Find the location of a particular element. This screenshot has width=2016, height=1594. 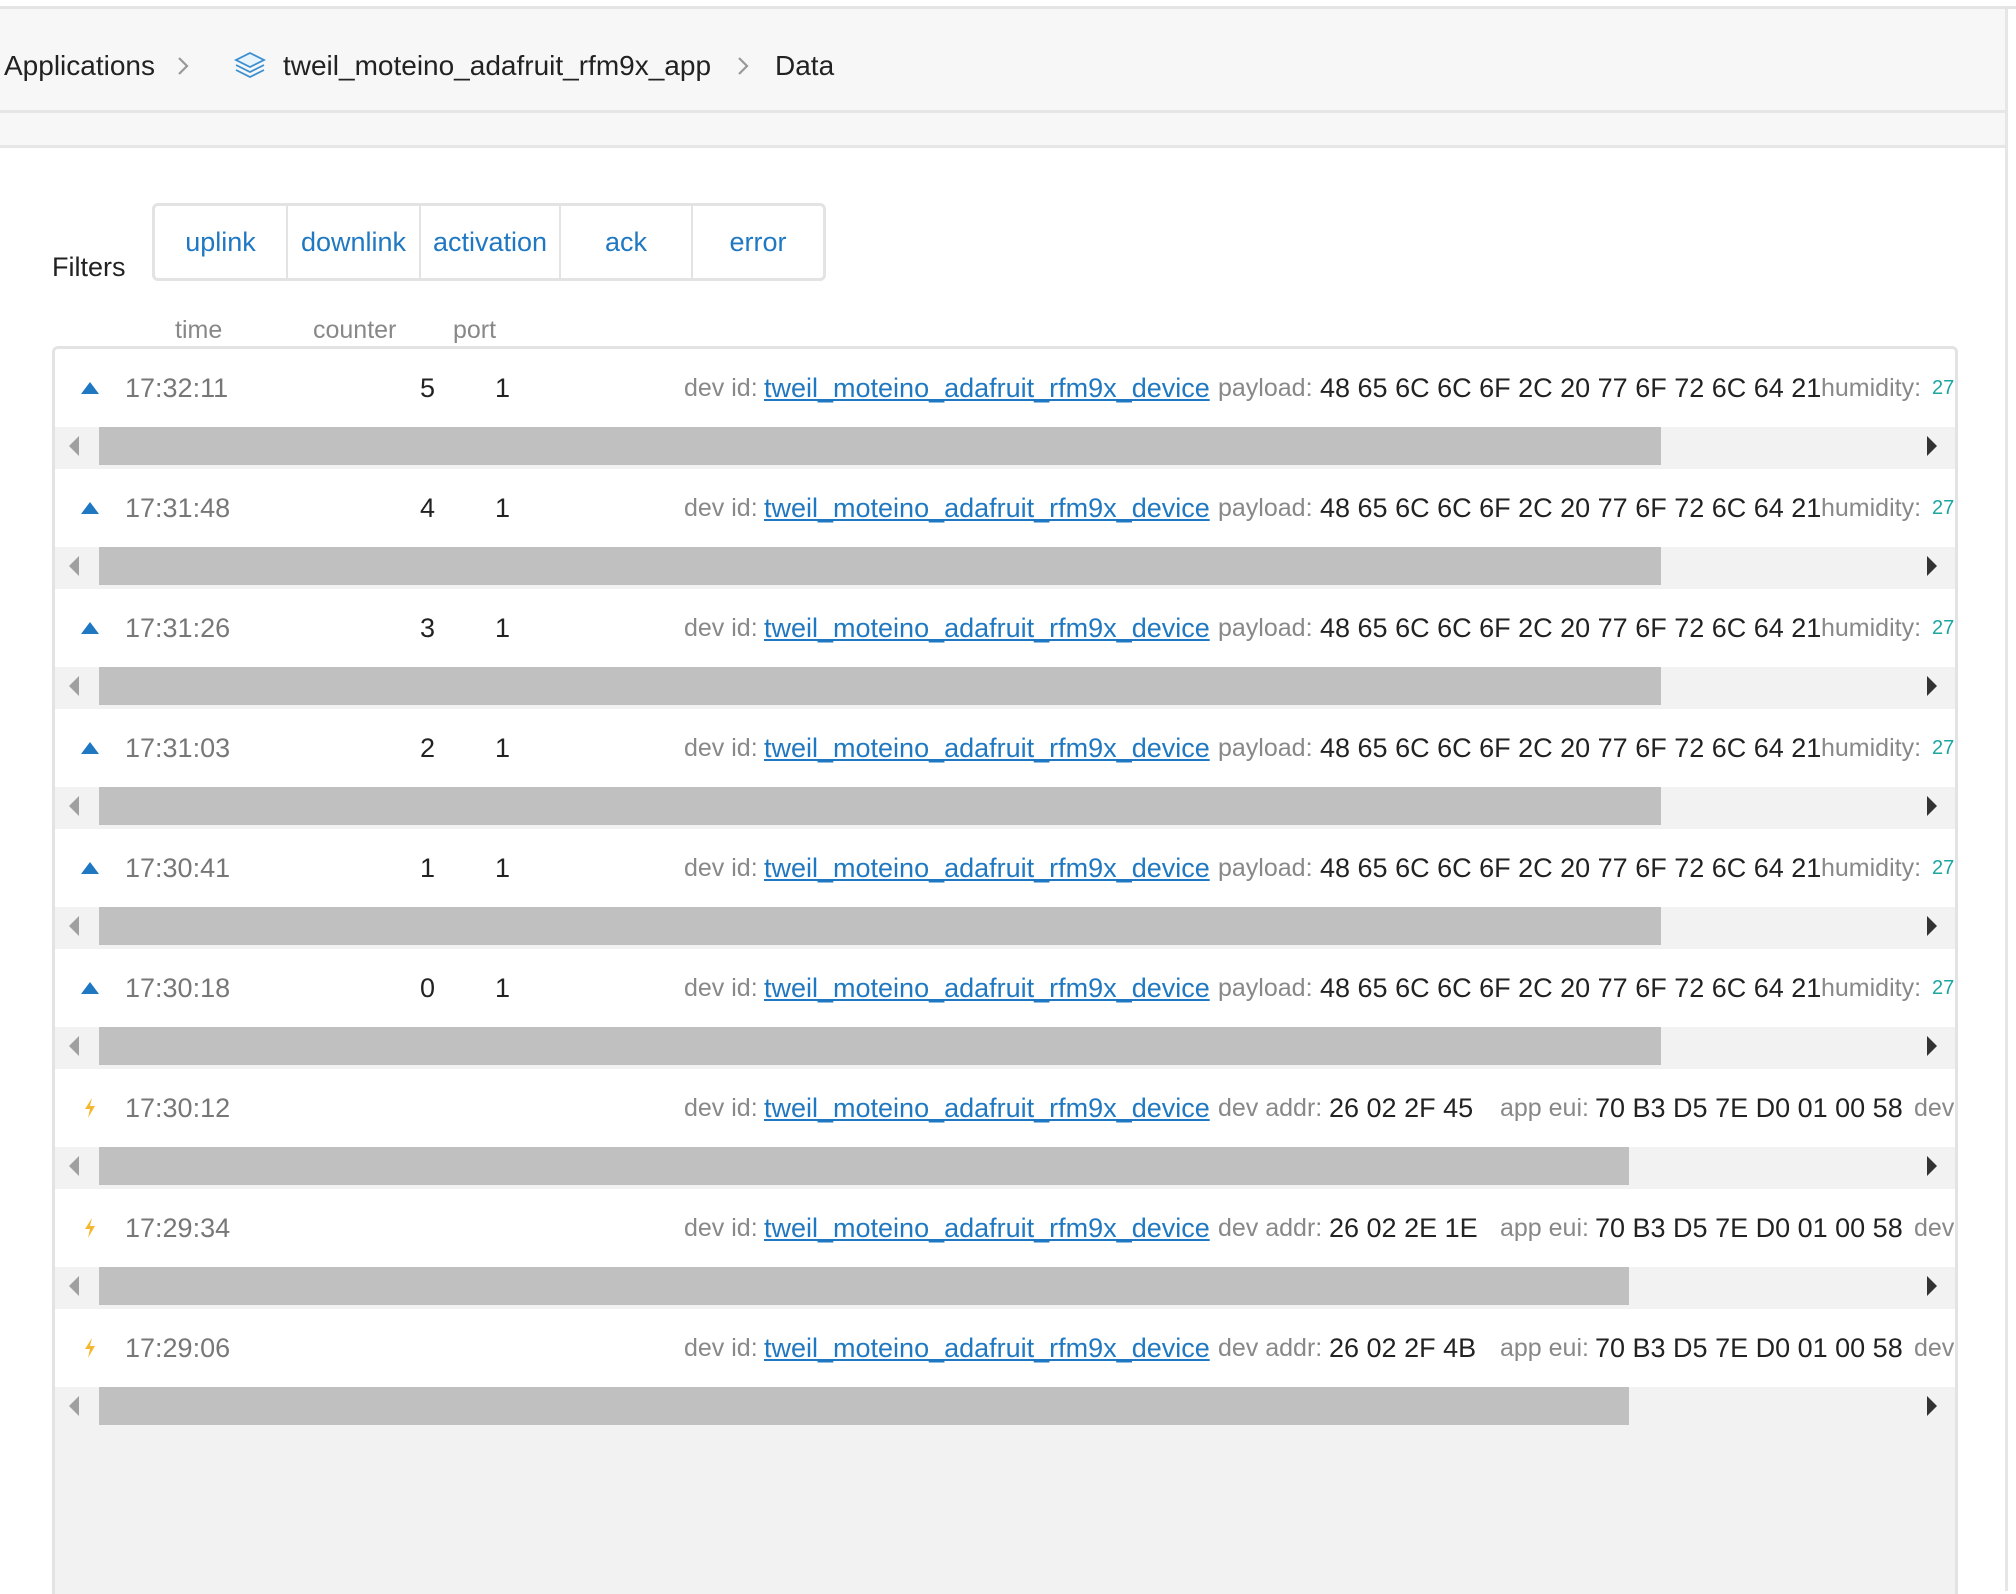

filter-activation-button: activation is located at coordinates (491, 242).